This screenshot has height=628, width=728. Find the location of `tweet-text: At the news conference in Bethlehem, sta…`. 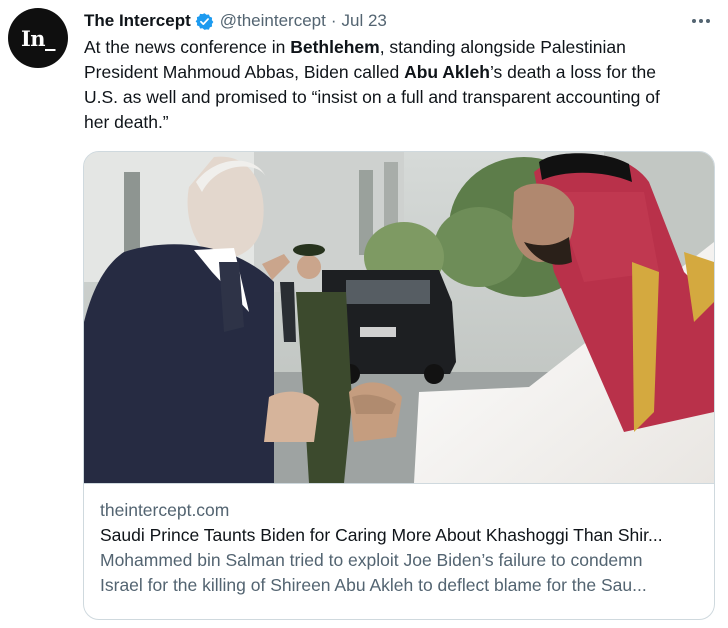

tweet-text: At the news conference in Bethlehem, sta… is located at coordinates (400, 85).